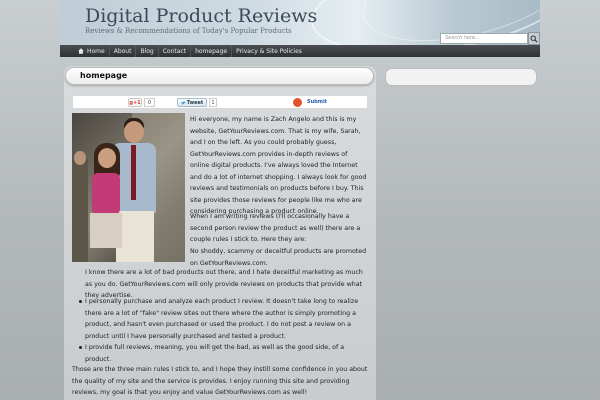 This screenshot has width=600, height=400. I want to click on search-button, so click(534, 38).